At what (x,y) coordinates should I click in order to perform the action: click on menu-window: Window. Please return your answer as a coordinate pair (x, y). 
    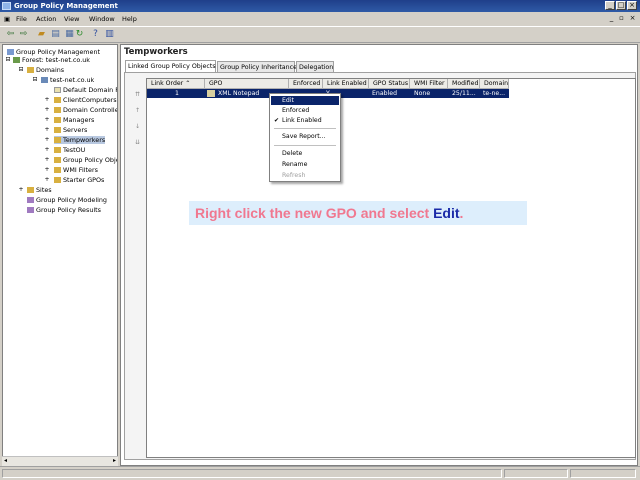
    Looking at the image, I should click on (102, 19).